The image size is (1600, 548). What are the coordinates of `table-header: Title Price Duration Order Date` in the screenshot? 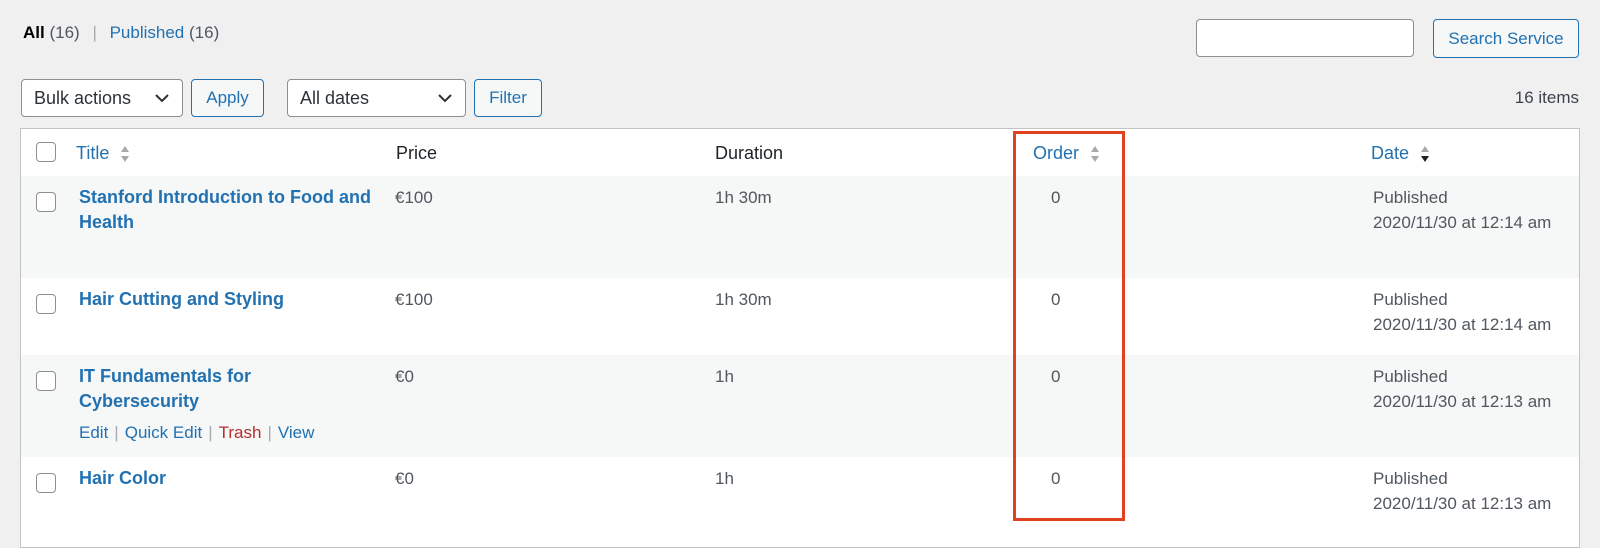 It's located at (800, 153).